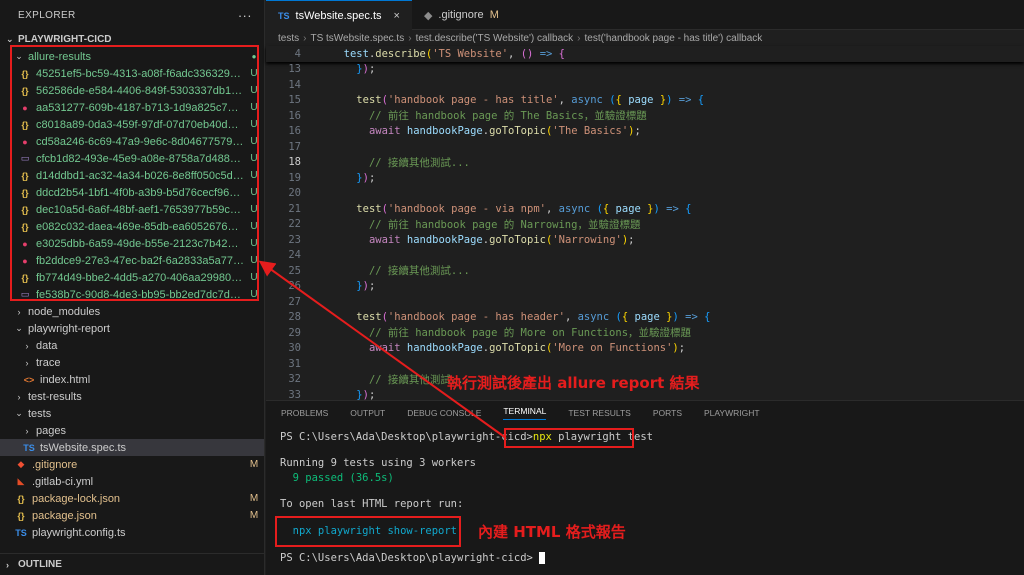 The image size is (1024, 575). What do you see at coordinates (132, 481) in the screenshot?
I see `file-item: ◣ .gitlab-ci.yml` at bounding box center [132, 481].